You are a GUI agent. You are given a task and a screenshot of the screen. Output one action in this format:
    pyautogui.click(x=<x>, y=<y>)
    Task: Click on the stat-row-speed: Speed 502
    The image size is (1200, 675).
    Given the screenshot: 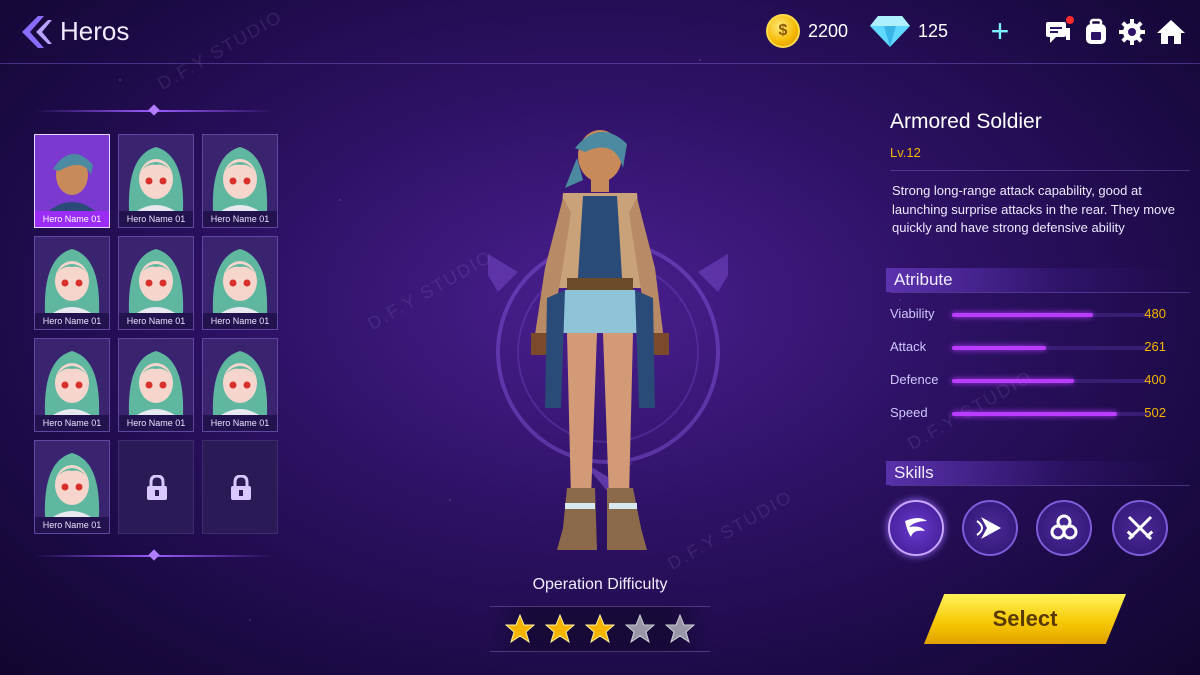 What is the action you would take?
    pyautogui.click(x=1030, y=415)
    